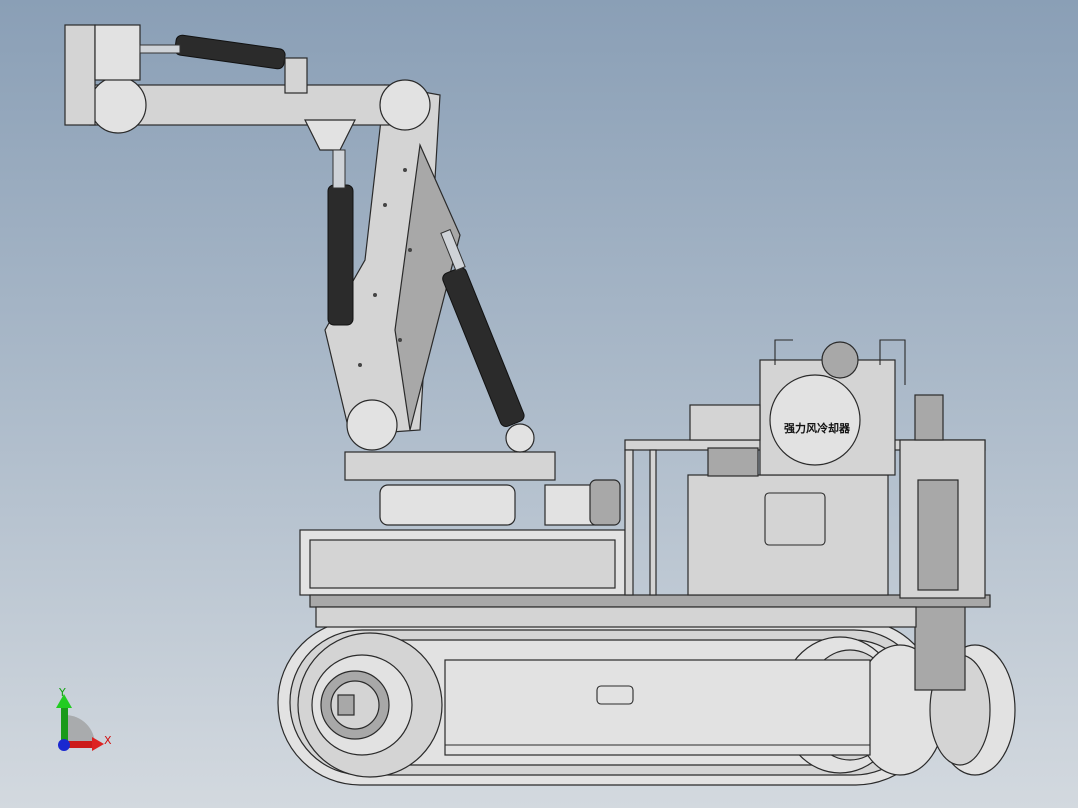 Image resolution: width=1078 pixels, height=808 pixels. I want to click on x-axis-label: X, so click(108, 740).